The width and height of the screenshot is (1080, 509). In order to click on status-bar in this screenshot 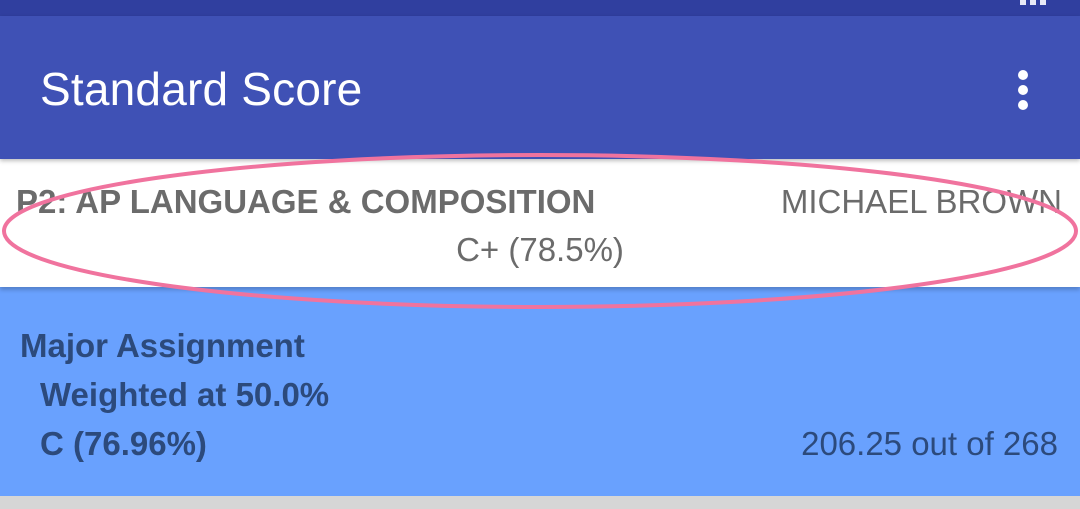, I will do `click(540, 8)`.